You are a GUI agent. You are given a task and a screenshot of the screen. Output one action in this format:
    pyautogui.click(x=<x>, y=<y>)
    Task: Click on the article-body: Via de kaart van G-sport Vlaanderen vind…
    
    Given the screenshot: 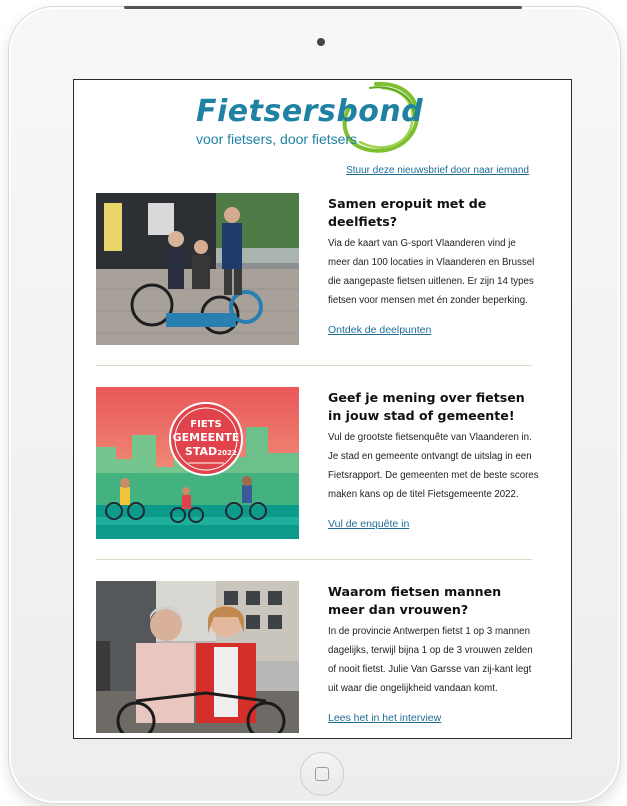 What is the action you would take?
    pyautogui.click(x=431, y=272)
    